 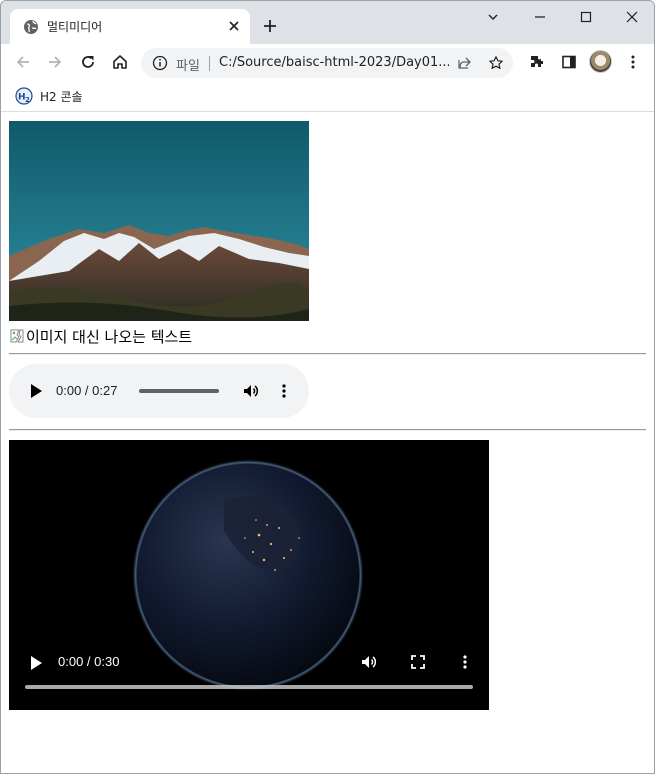 I want to click on kebab-menu-icon, so click(x=633, y=62).